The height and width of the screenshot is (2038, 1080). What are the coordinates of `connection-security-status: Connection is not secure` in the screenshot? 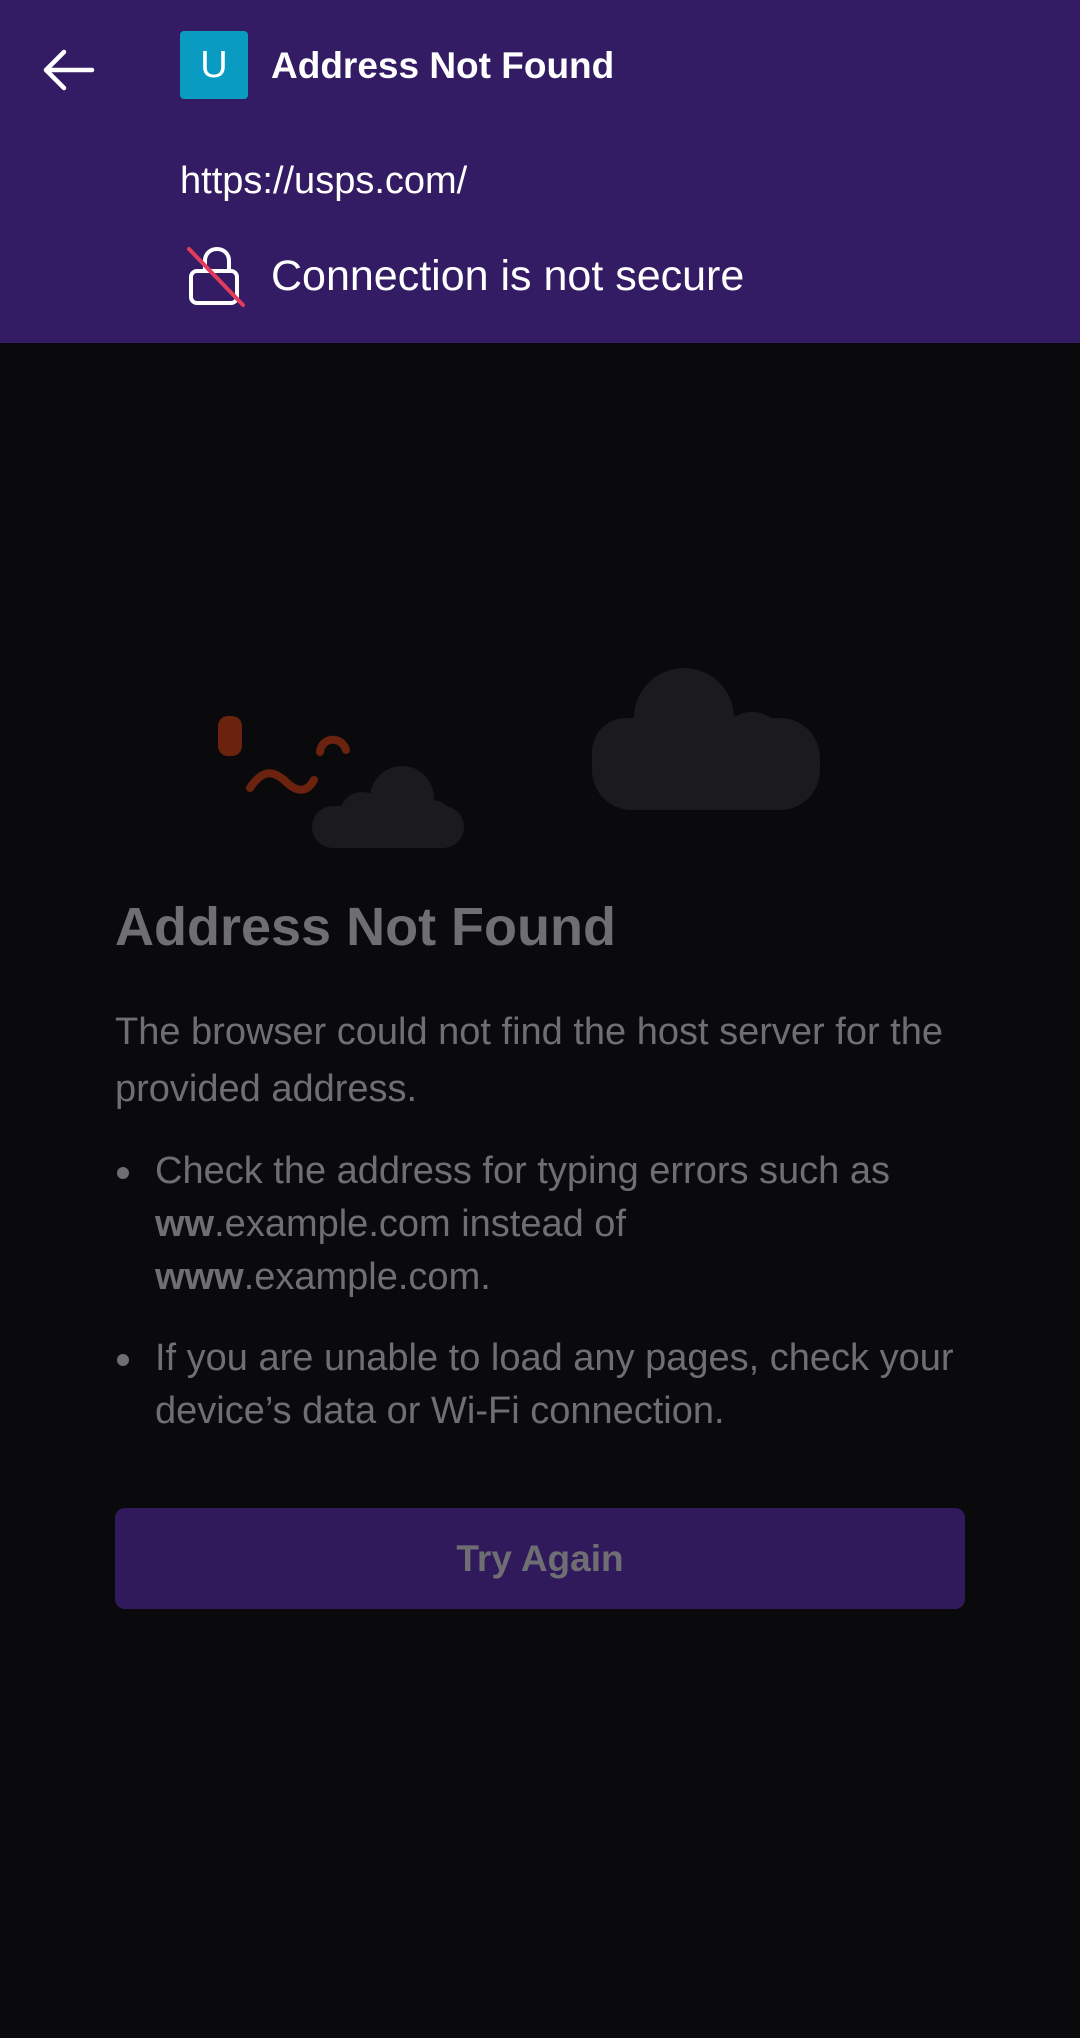 It's located at (507, 276).